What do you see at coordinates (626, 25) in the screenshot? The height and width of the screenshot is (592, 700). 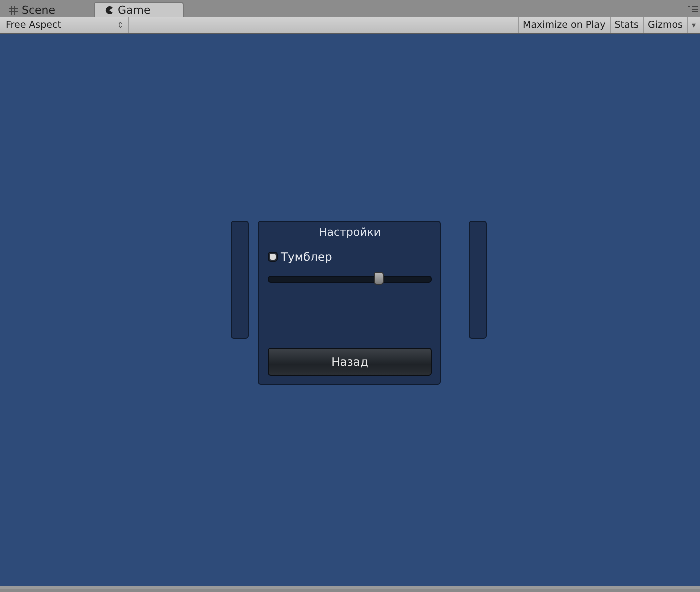 I see `toolbar-button: Stats` at bounding box center [626, 25].